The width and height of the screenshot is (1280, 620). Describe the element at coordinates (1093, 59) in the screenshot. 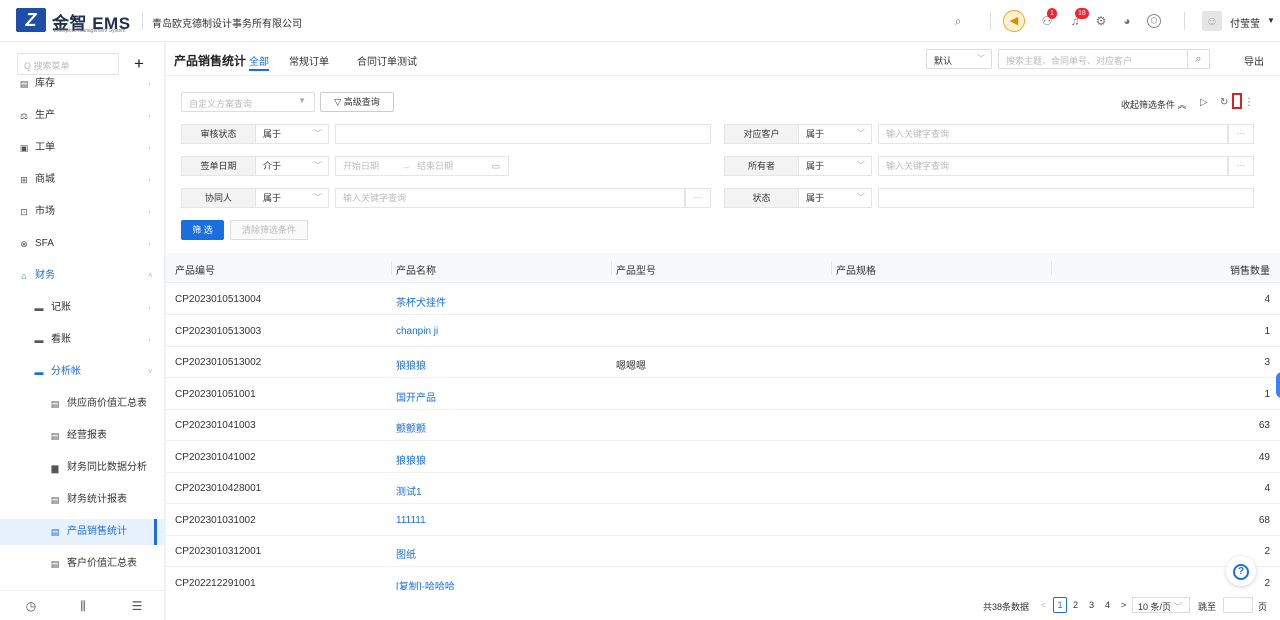

I see `search-input: 搜索主题、合同单号、对应客户` at that location.